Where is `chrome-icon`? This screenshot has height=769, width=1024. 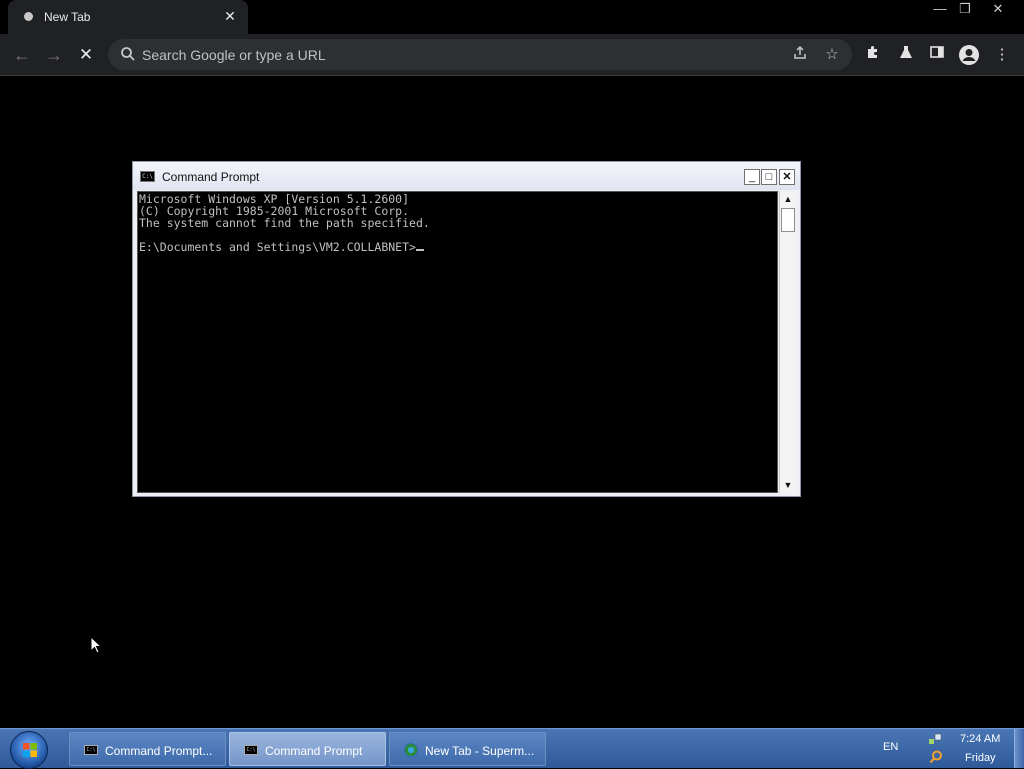
chrome-icon is located at coordinates (411, 750).